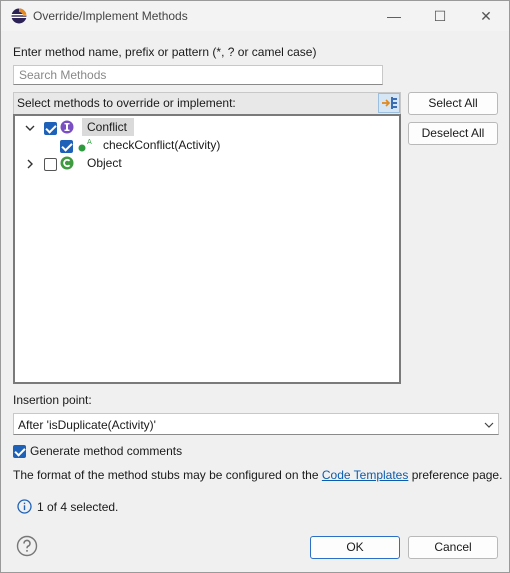 The height and width of the screenshot is (573, 510). What do you see at coordinates (256, 424) in the screenshot?
I see `insertion-point-select: After 'isDuplicate(Activity)'` at bounding box center [256, 424].